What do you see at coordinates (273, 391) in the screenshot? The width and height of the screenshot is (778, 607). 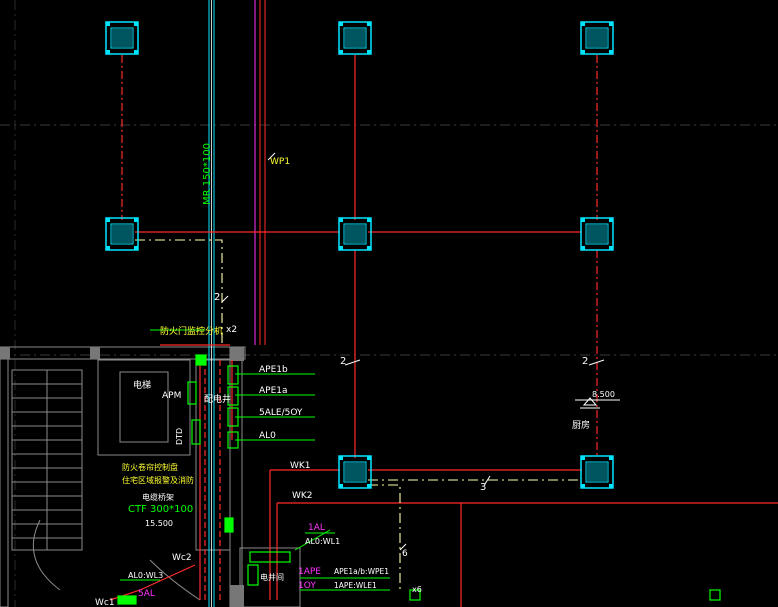 I see `label-ape1a: APE1a` at bounding box center [273, 391].